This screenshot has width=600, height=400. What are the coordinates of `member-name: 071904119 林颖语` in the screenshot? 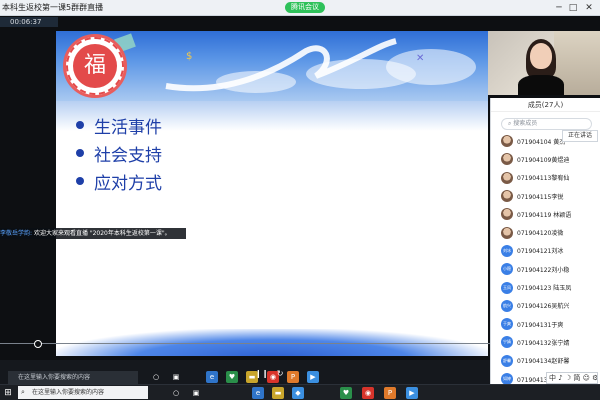 It's located at (544, 215).